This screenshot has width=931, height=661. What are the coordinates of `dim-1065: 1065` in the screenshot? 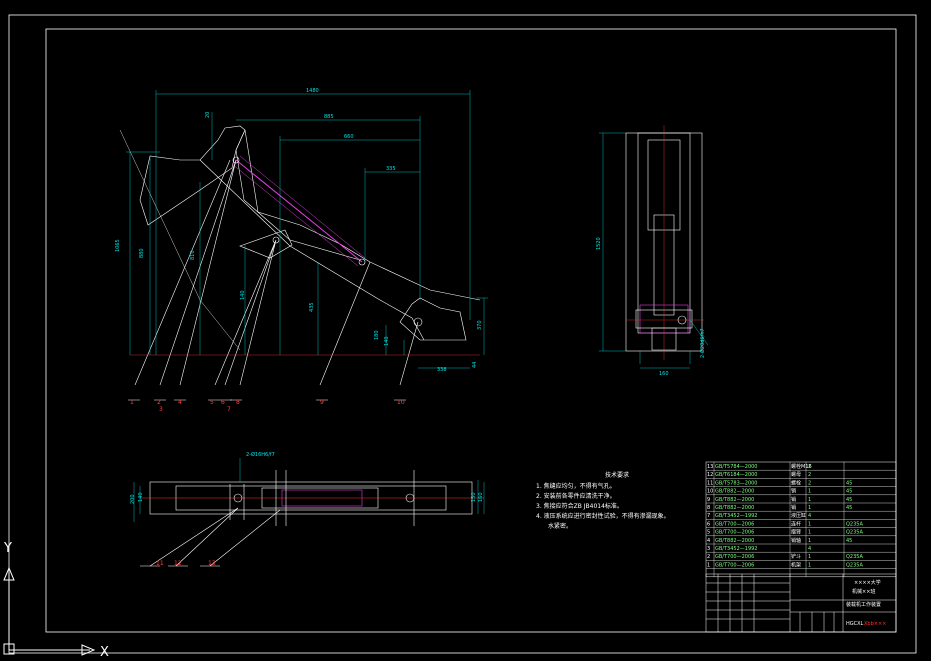 It's located at (118, 245).